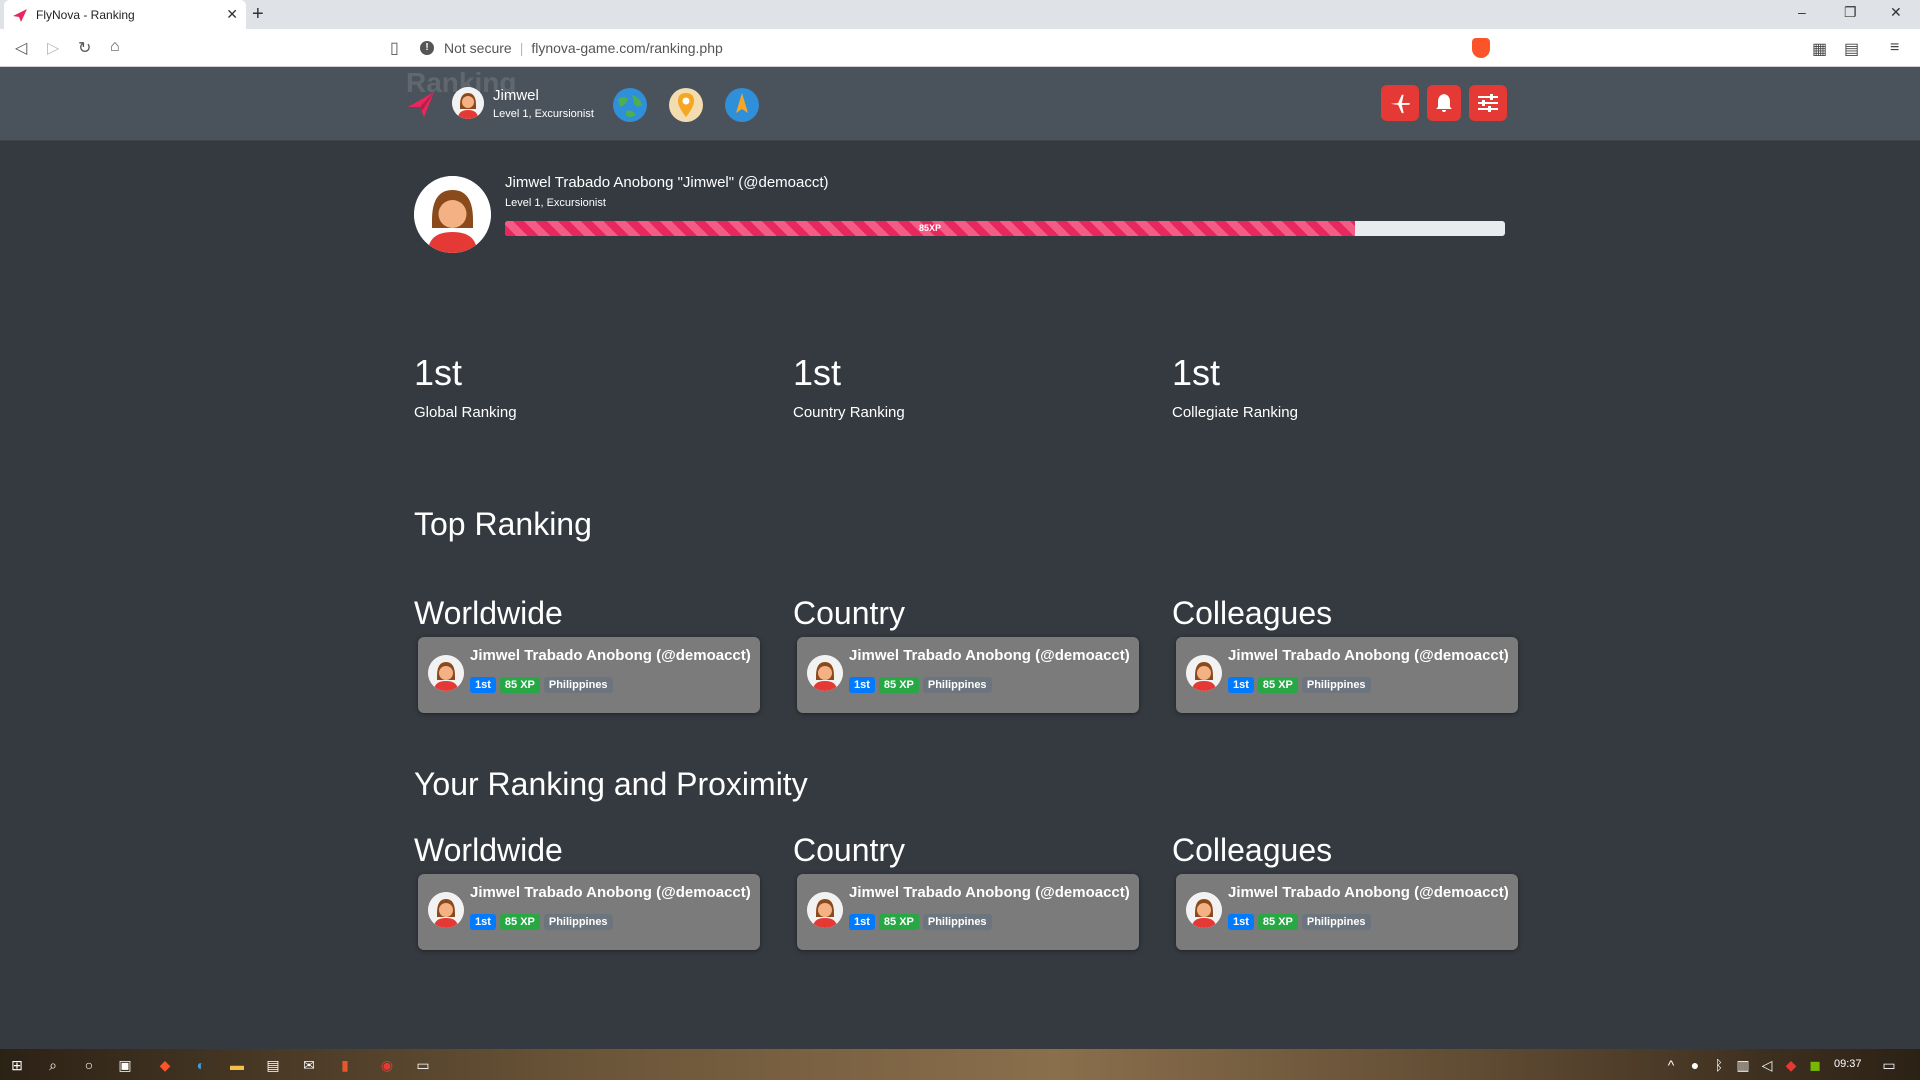 The height and width of the screenshot is (1080, 1920). I want to click on tab-close-icon: ✕, so click(232, 14).